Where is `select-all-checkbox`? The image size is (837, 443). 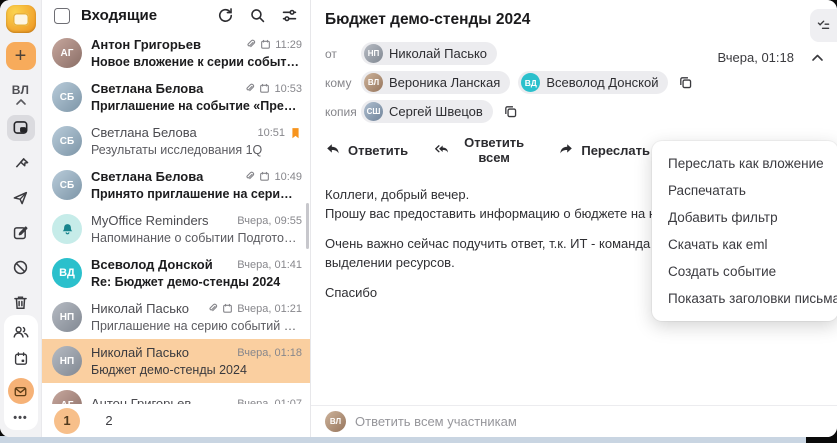
select-all-checkbox is located at coordinates (62, 15).